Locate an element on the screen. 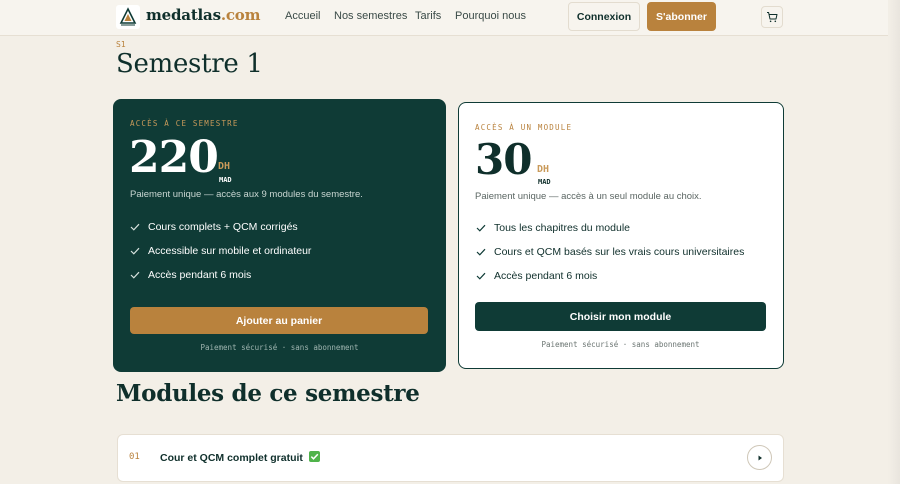  play-icon is located at coordinates (760, 457).